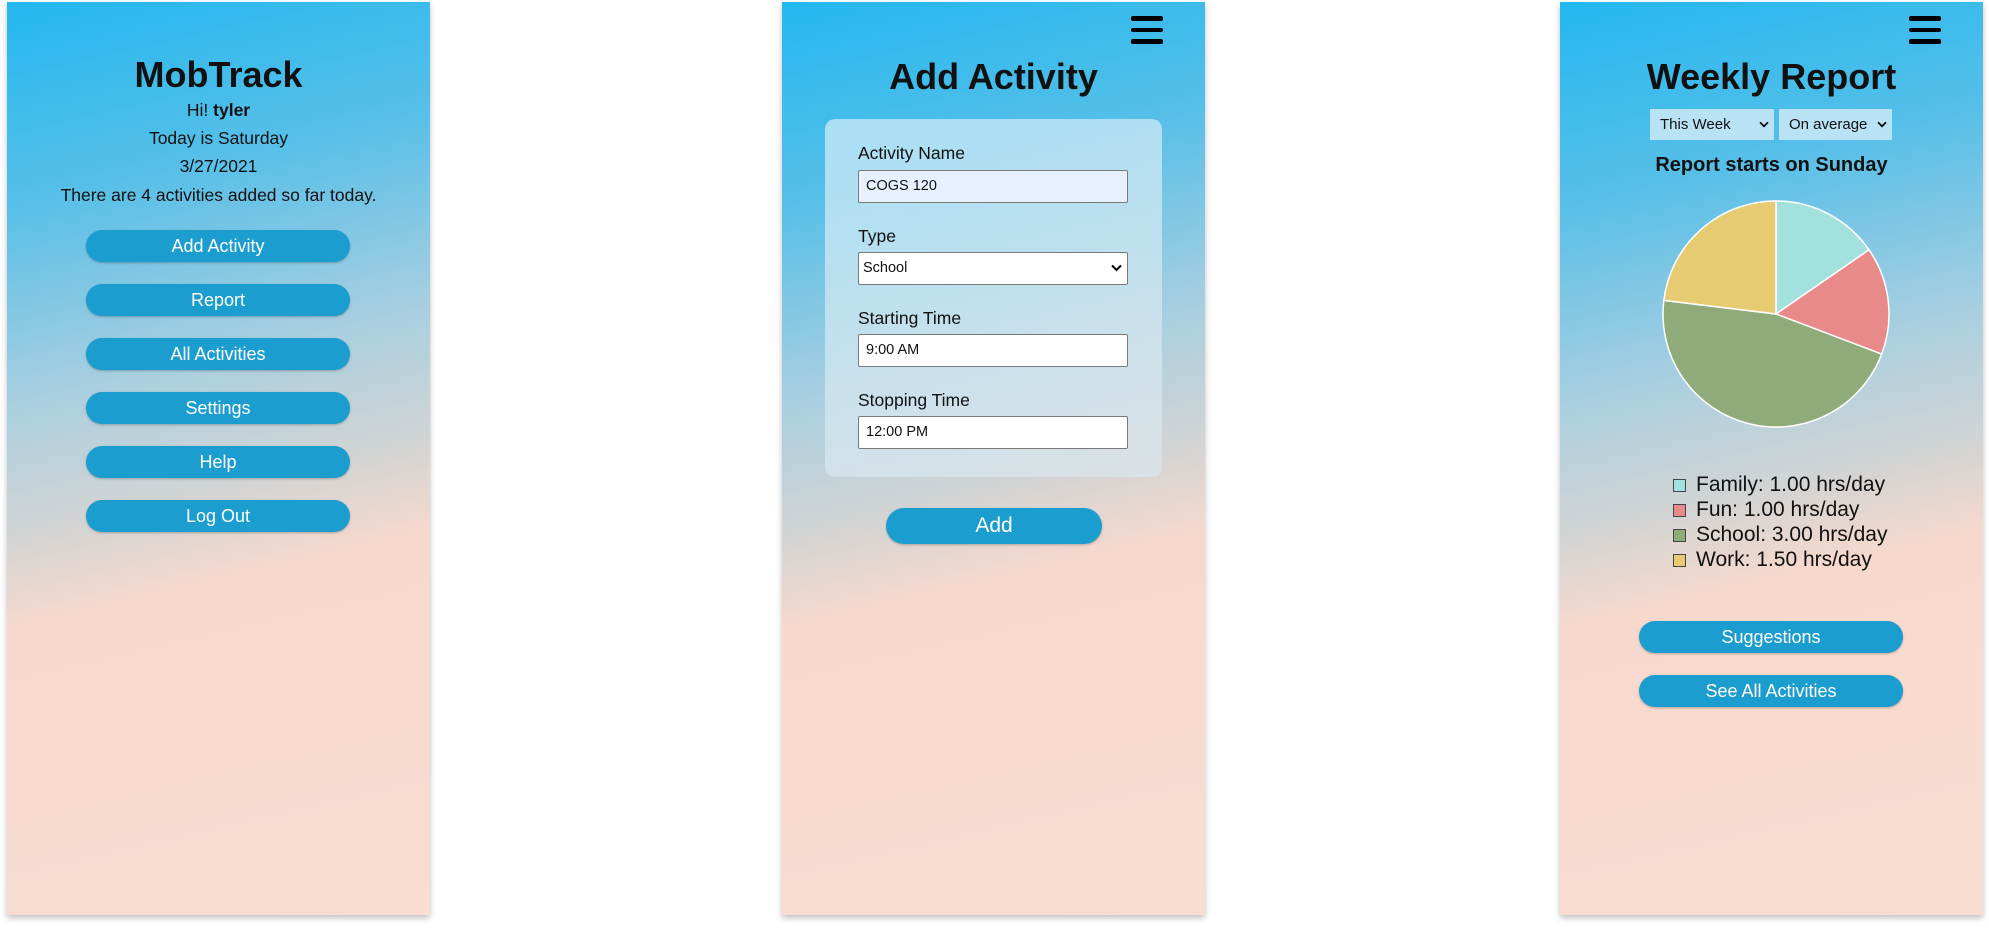  I want to click on period-select: This Week, so click(1712, 124).